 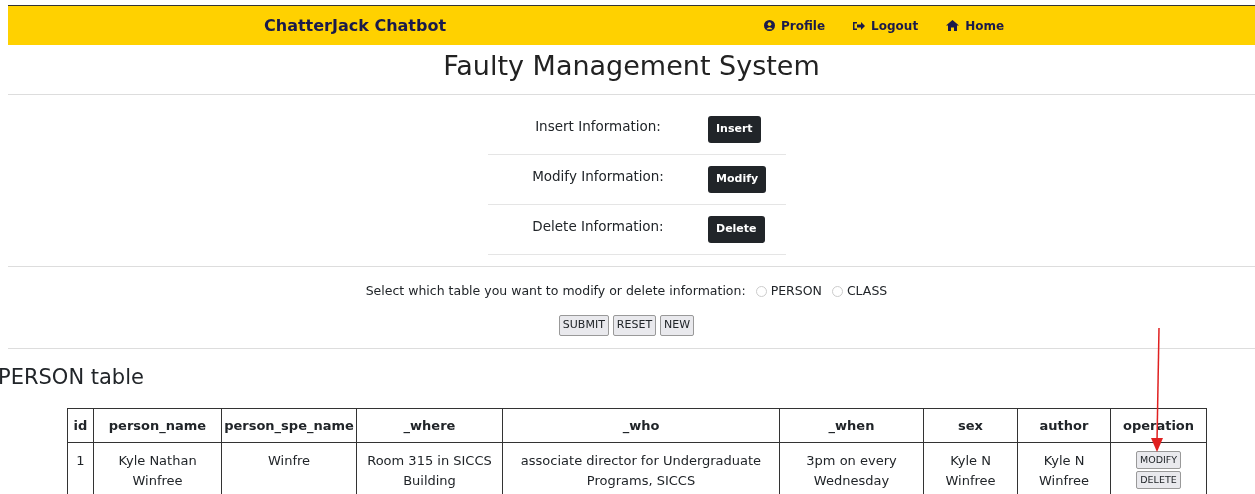 I want to click on column-header: _where, so click(x=429, y=425).